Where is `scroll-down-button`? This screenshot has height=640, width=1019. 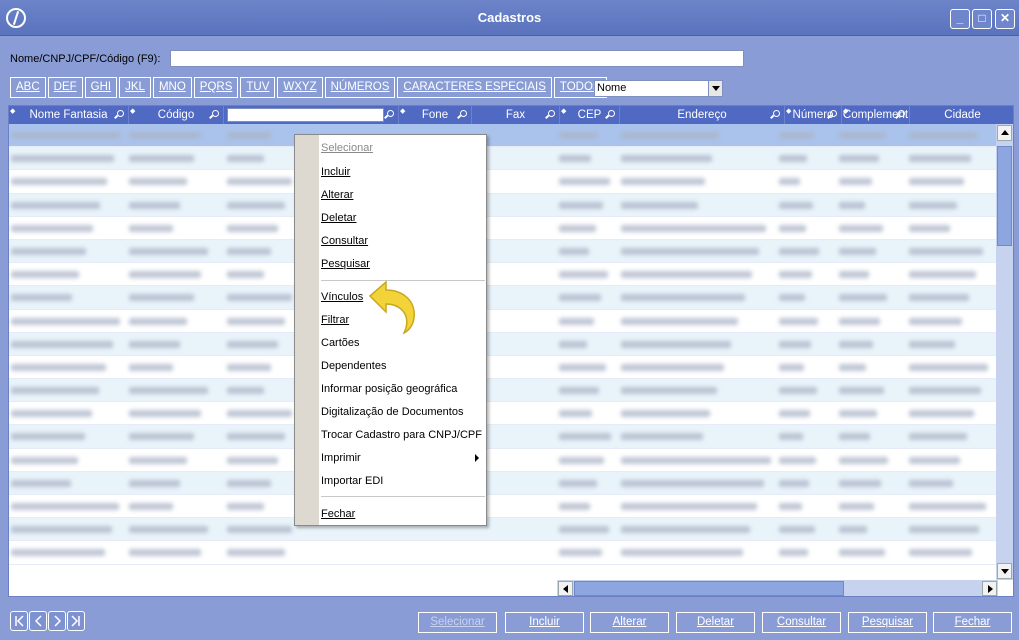 scroll-down-button is located at coordinates (1004, 571).